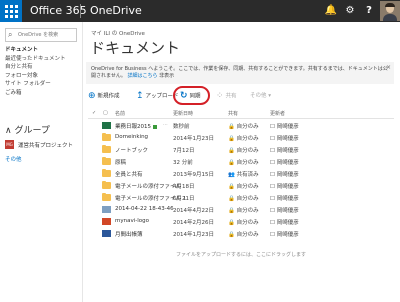  I want to click on file-name: 業務日報2015, so click(136, 126).